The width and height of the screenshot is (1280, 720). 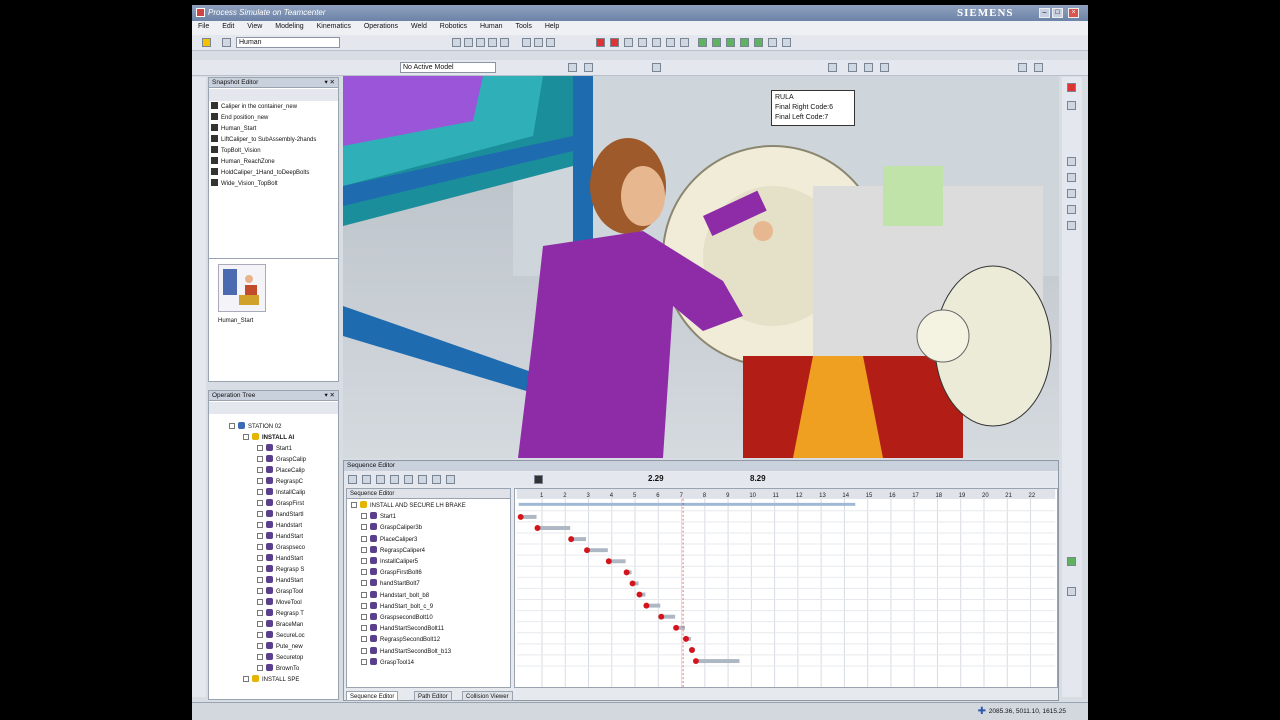 What do you see at coordinates (239, 118) in the screenshot?
I see `list-item: End position_new` at bounding box center [239, 118].